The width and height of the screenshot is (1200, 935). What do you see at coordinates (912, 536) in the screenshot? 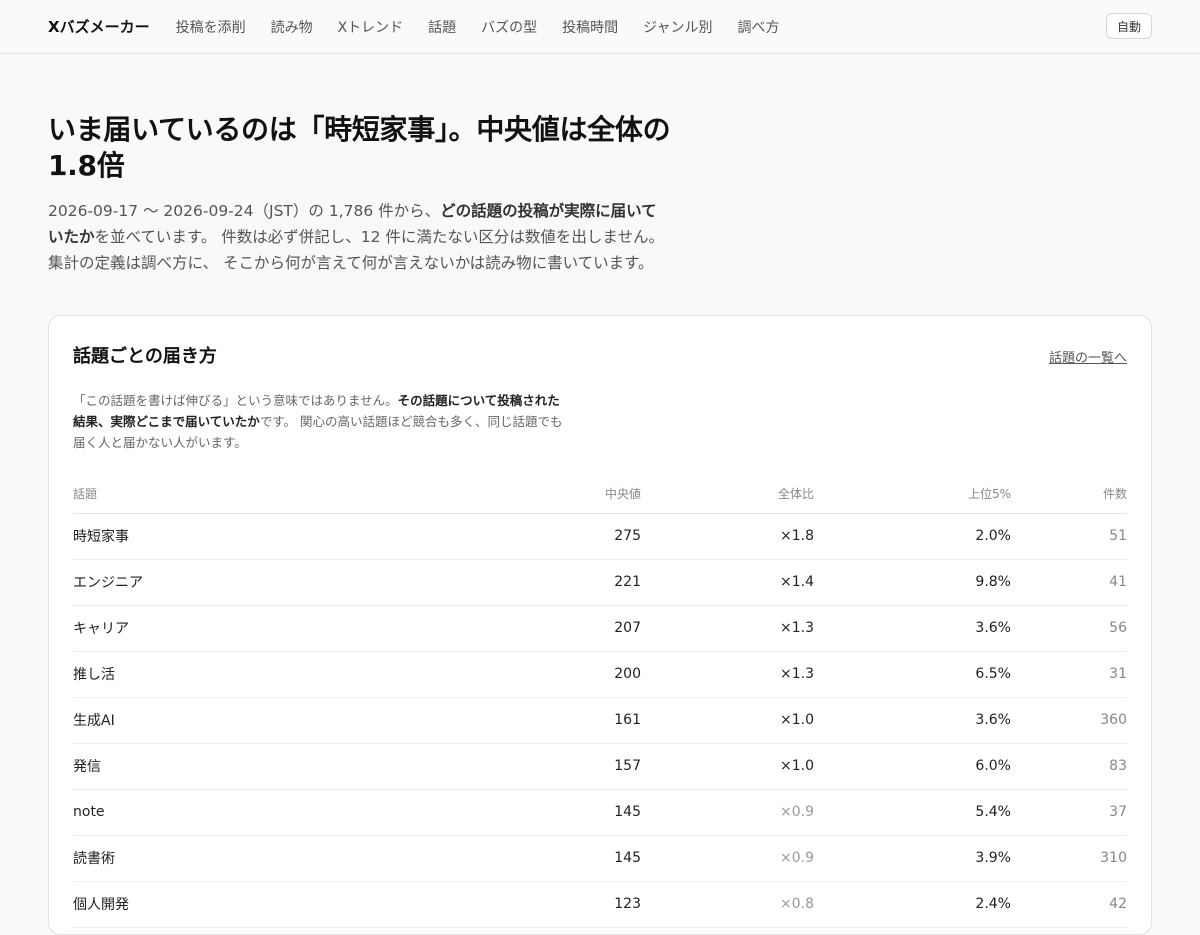
I see `cell-top5: 2.0%` at bounding box center [912, 536].